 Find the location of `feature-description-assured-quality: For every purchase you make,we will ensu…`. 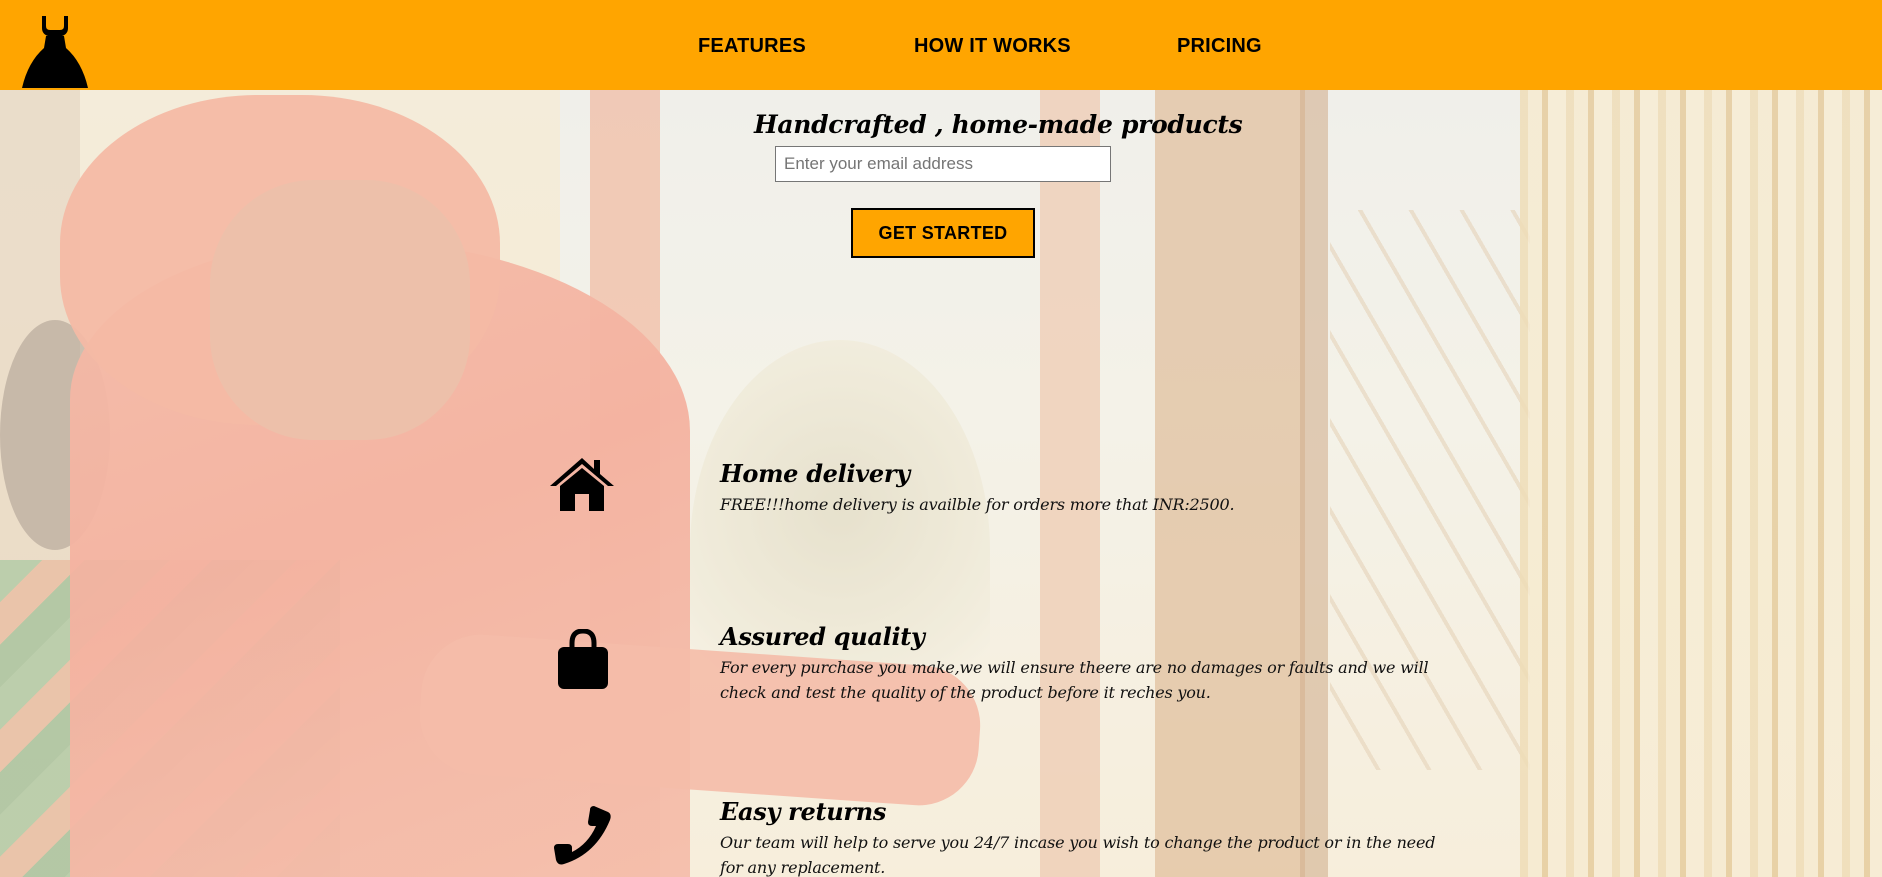

feature-description-assured-quality: For every purchase you make,we will ensu… is located at coordinates (1074, 680).